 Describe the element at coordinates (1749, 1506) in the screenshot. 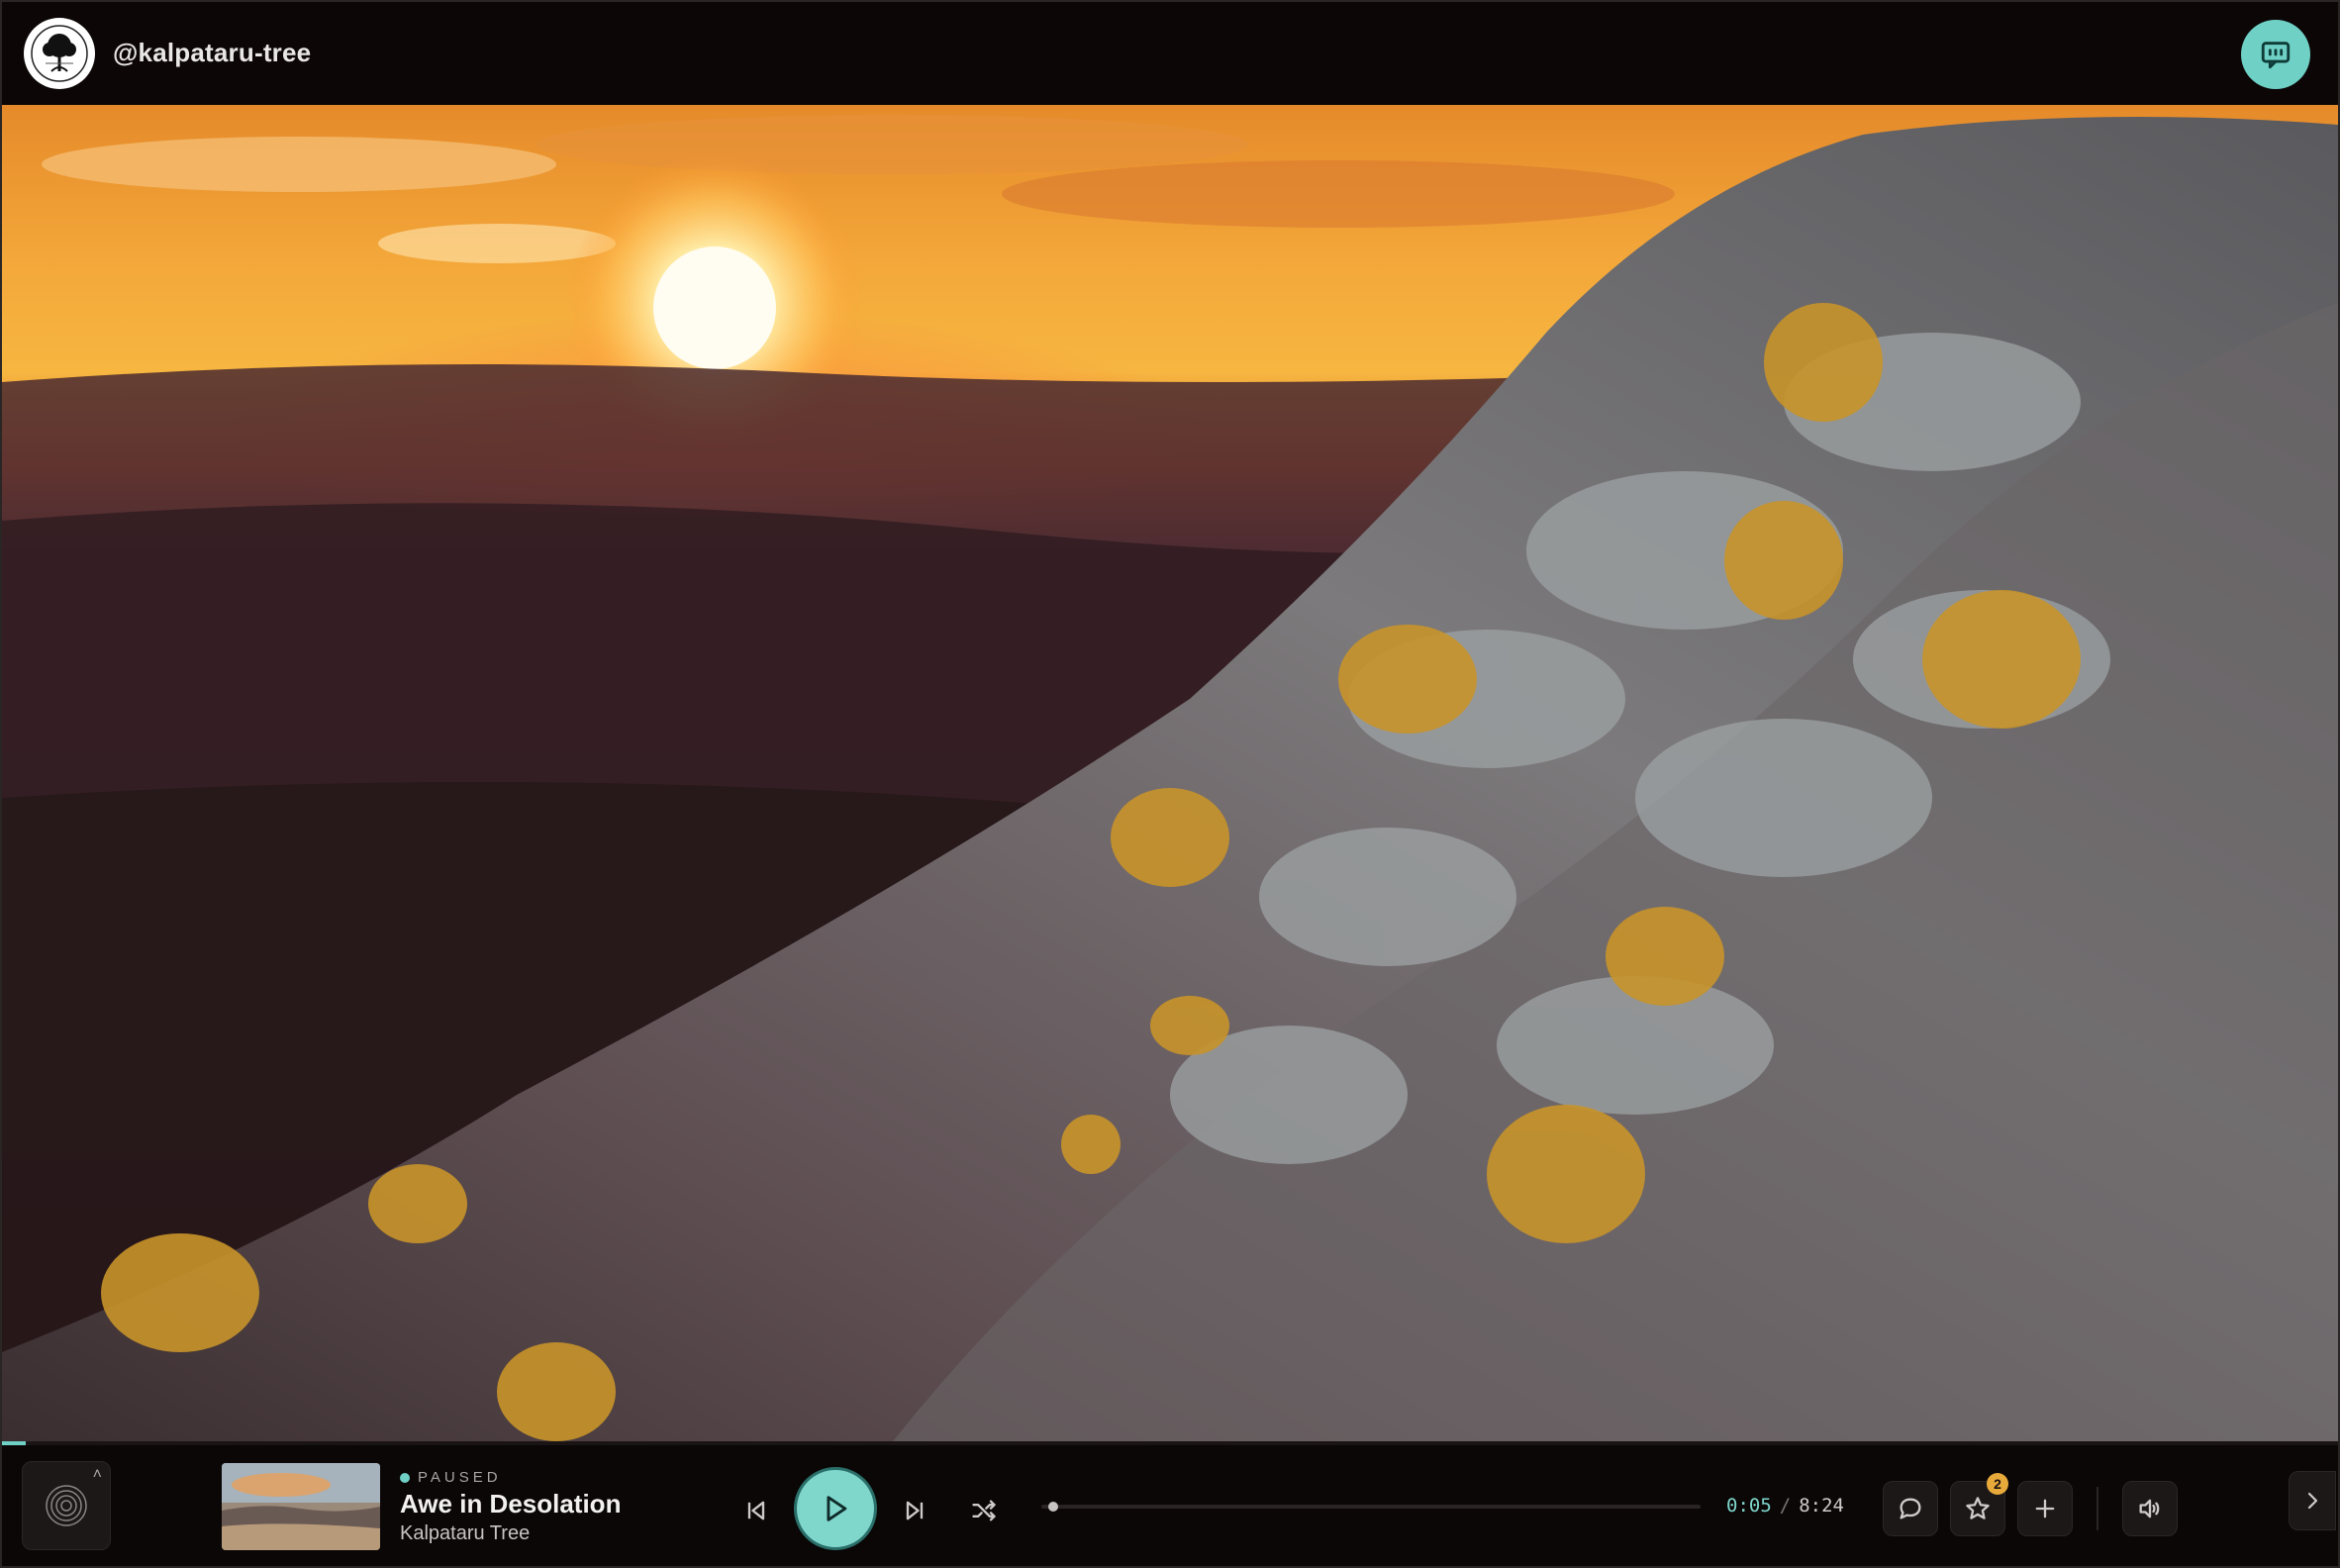

I see `current-time: 0:05` at that location.